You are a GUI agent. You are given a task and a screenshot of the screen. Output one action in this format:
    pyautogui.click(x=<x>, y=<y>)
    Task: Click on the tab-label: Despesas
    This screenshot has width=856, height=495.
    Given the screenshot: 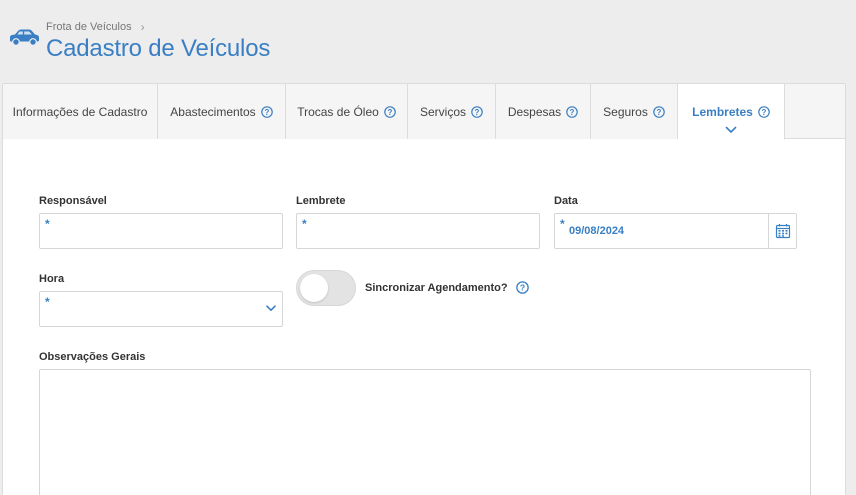 What is the action you would take?
    pyautogui.click(x=534, y=111)
    